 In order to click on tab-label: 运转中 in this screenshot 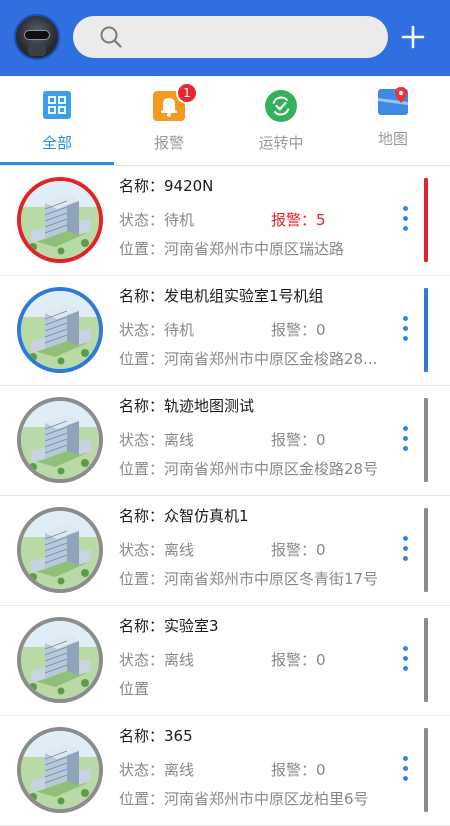, I will do `click(281, 143)`.